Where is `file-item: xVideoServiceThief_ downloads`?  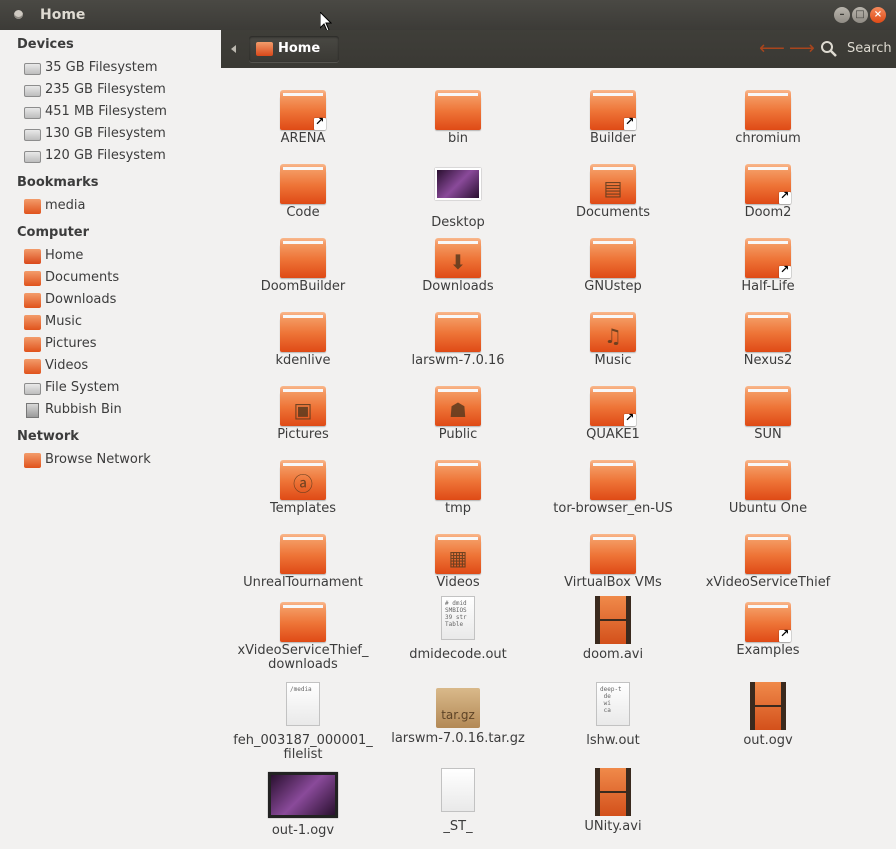
file-item: xVideoServiceThief_ downloads is located at coordinates (303, 634).